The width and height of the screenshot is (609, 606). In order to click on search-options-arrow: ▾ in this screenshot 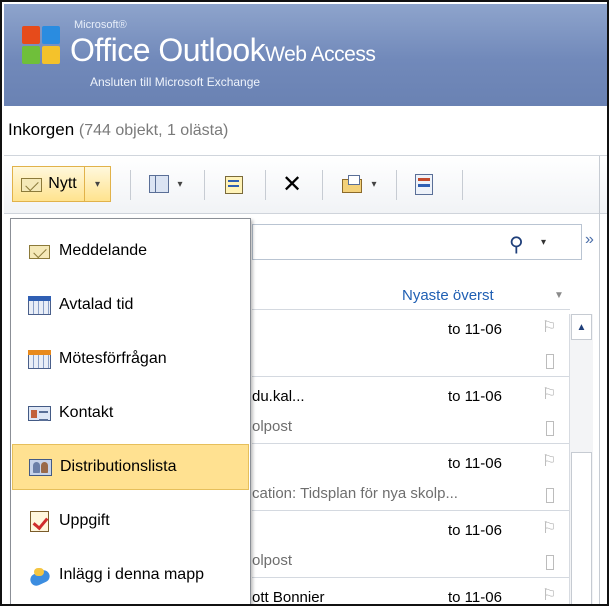, I will do `click(543, 242)`.